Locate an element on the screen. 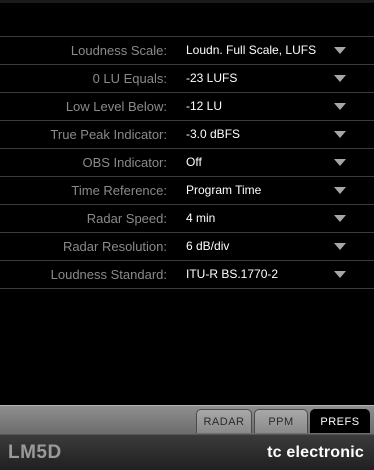  tab-prefs: PREFS is located at coordinates (340, 421).